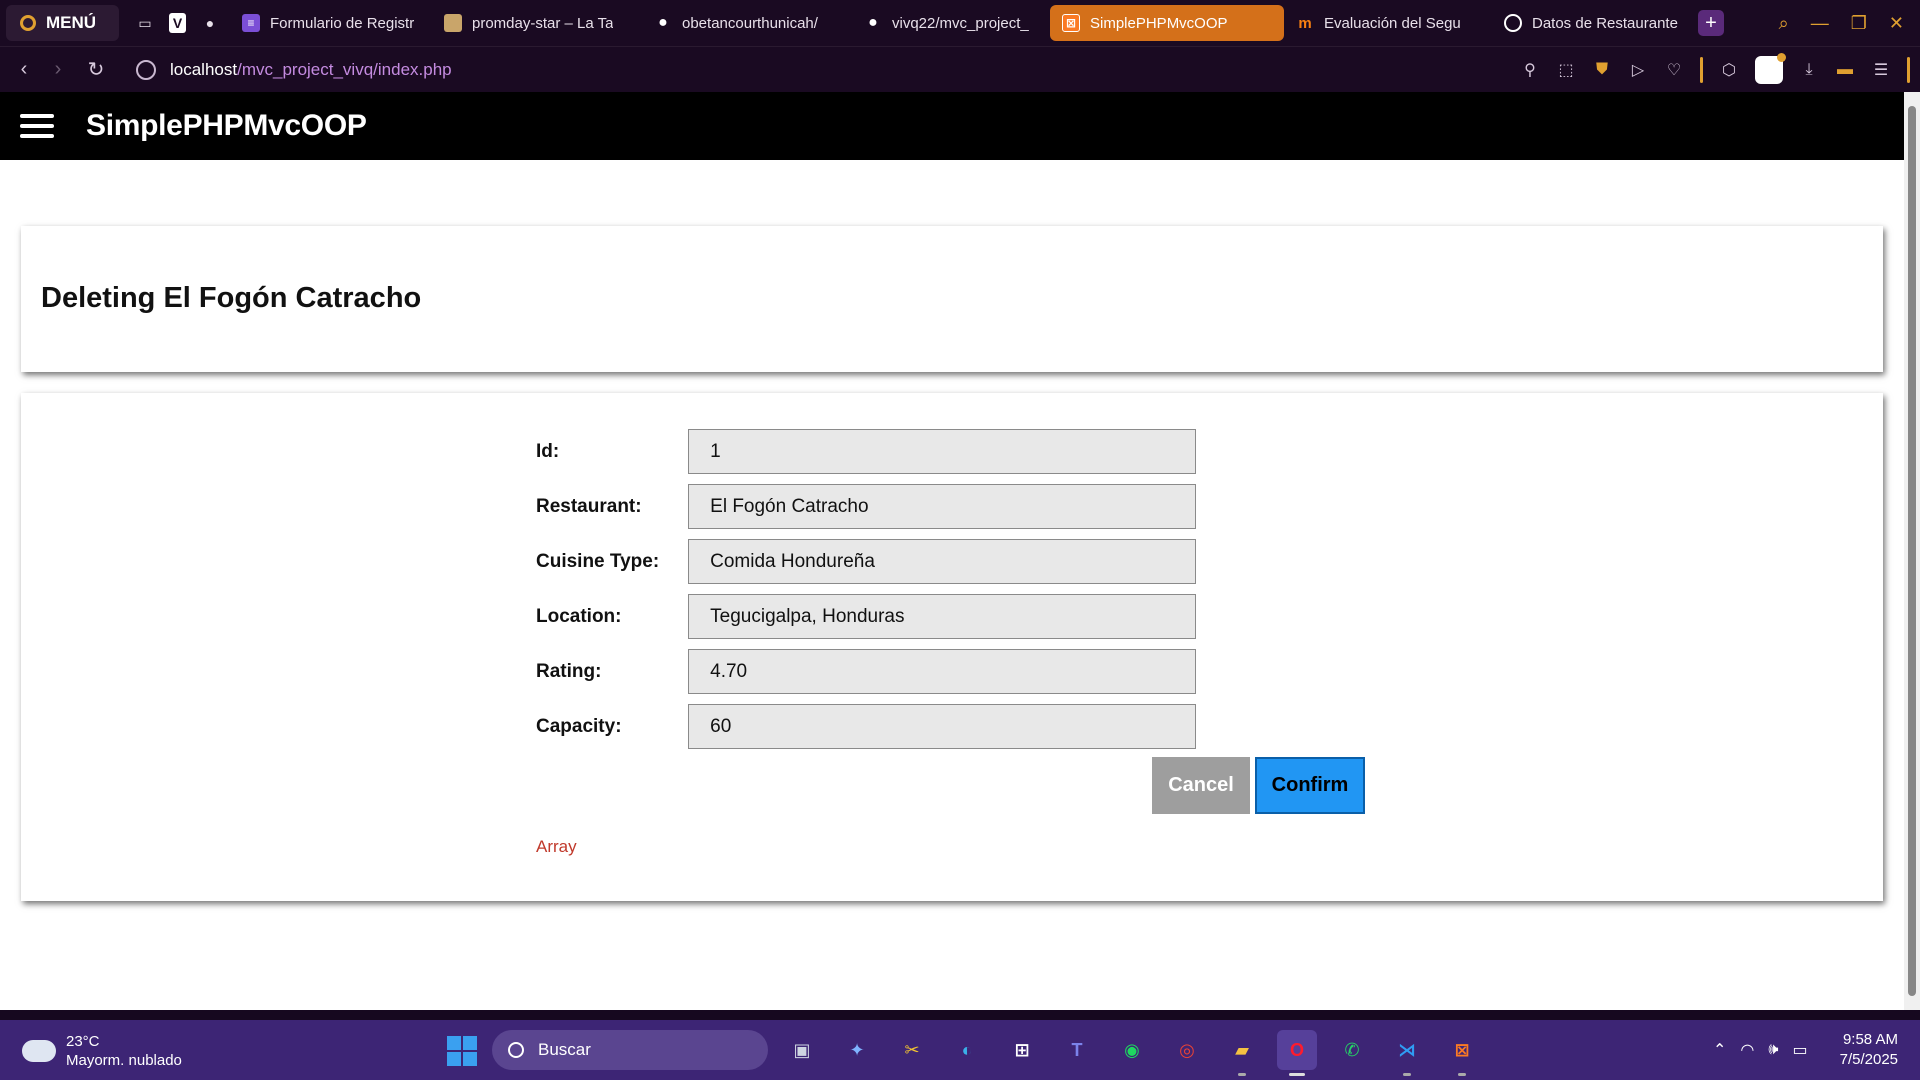 The width and height of the screenshot is (1920, 1080). What do you see at coordinates (960, 1015) in the screenshot?
I see `window-bottom-border` at bounding box center [960, 1015].